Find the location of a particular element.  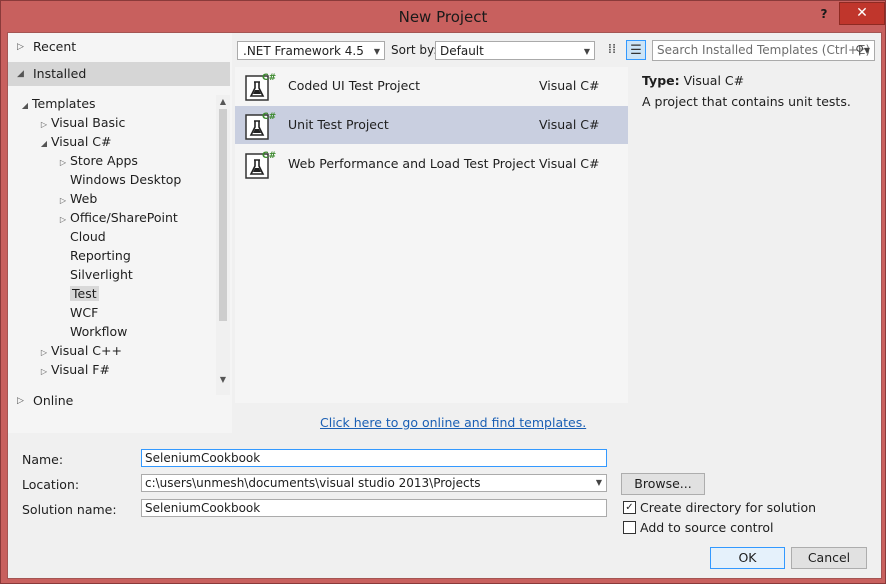

nav-installed: ◢ Installed is located at coordinates (119, 74).